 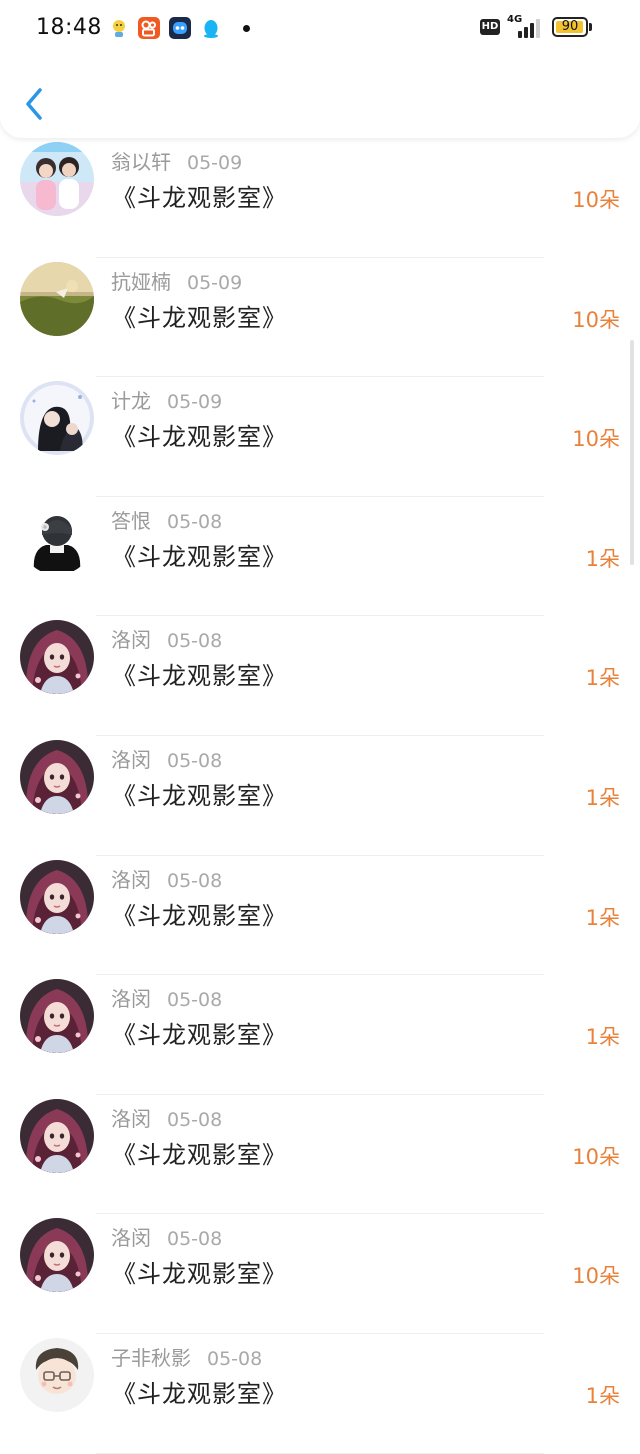 What do you see at coordinates (131, 521) in the screenshot?
I see `user-name: 答恨` at bounding box center [131, 521].